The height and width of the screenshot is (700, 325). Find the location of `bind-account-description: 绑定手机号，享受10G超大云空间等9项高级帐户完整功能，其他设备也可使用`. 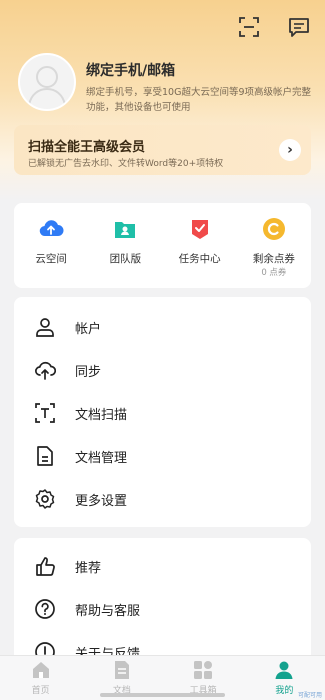

bind-account-description: 绑定手机号，享受10G超大云空间等9项高级帐户完整功能，其他设备也可使用 is located at coordinates (198, 100).